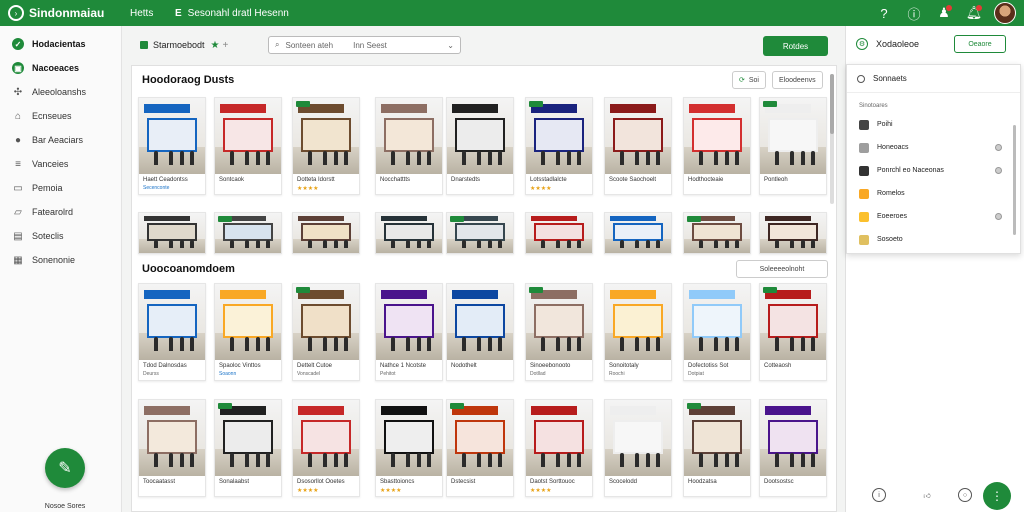 This screenshot has height=512, width=1024. Describe the element at coordinates (65, 13) in the screenshot. I see `app-logo: › Sindonmaiau` at that location.